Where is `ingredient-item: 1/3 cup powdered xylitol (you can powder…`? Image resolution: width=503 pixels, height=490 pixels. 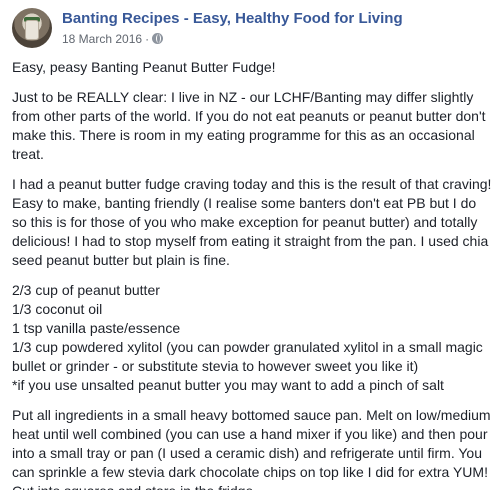 ingredient-item: 1/3 cup powdered xylitol (you can powder… is located at coordinates (247, 356).